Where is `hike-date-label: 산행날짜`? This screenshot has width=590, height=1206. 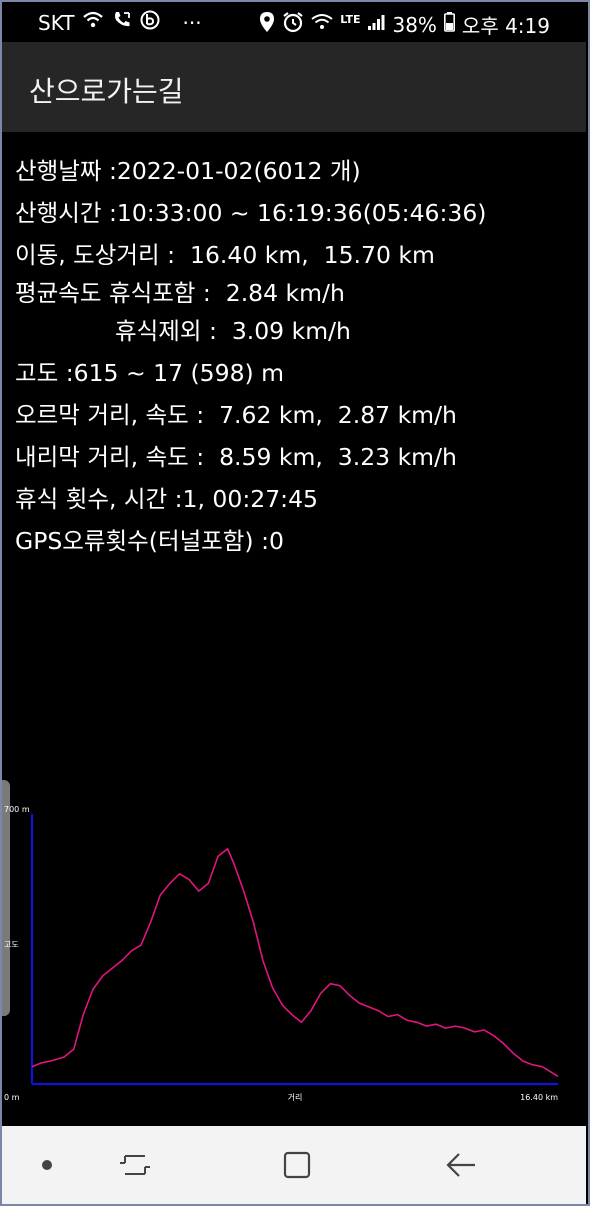
hike-date-label: 산행날짜 is located at coordinates (58, 171).